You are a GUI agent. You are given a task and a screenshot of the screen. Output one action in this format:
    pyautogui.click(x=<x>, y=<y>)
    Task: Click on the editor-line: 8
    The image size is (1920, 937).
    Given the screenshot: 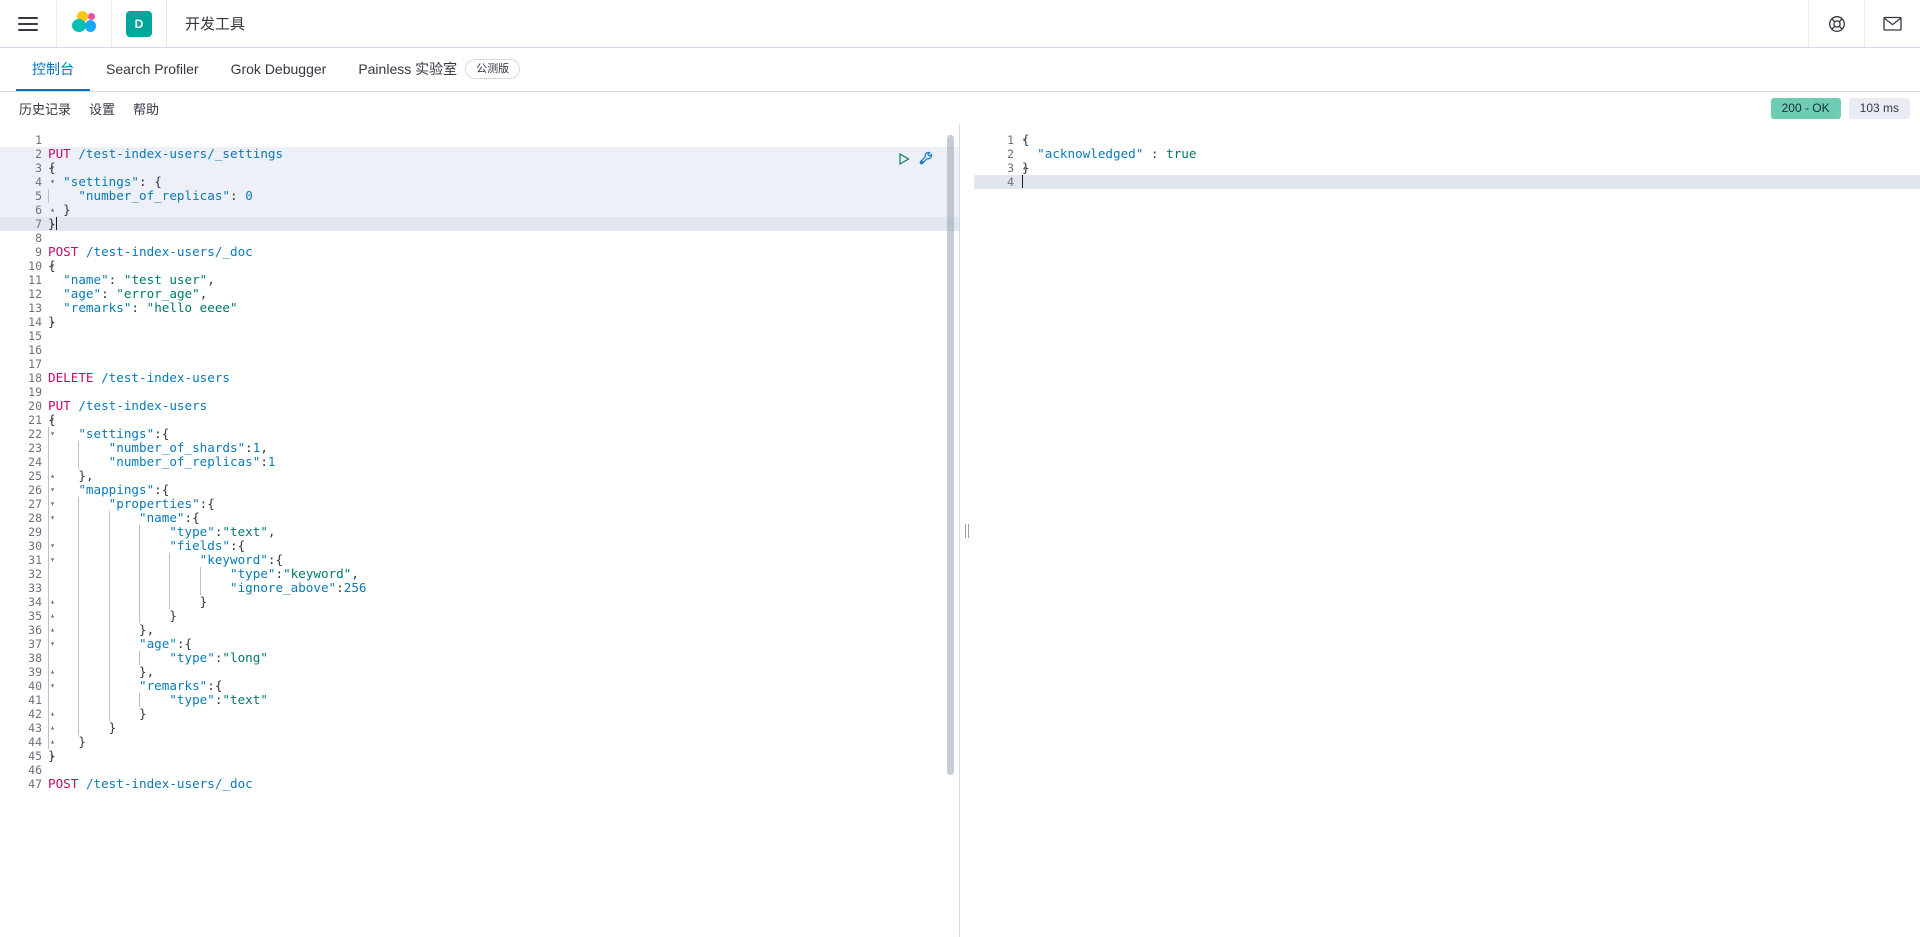 What is the action you would take?
    pyautogui.click(x=480, y=238)
    